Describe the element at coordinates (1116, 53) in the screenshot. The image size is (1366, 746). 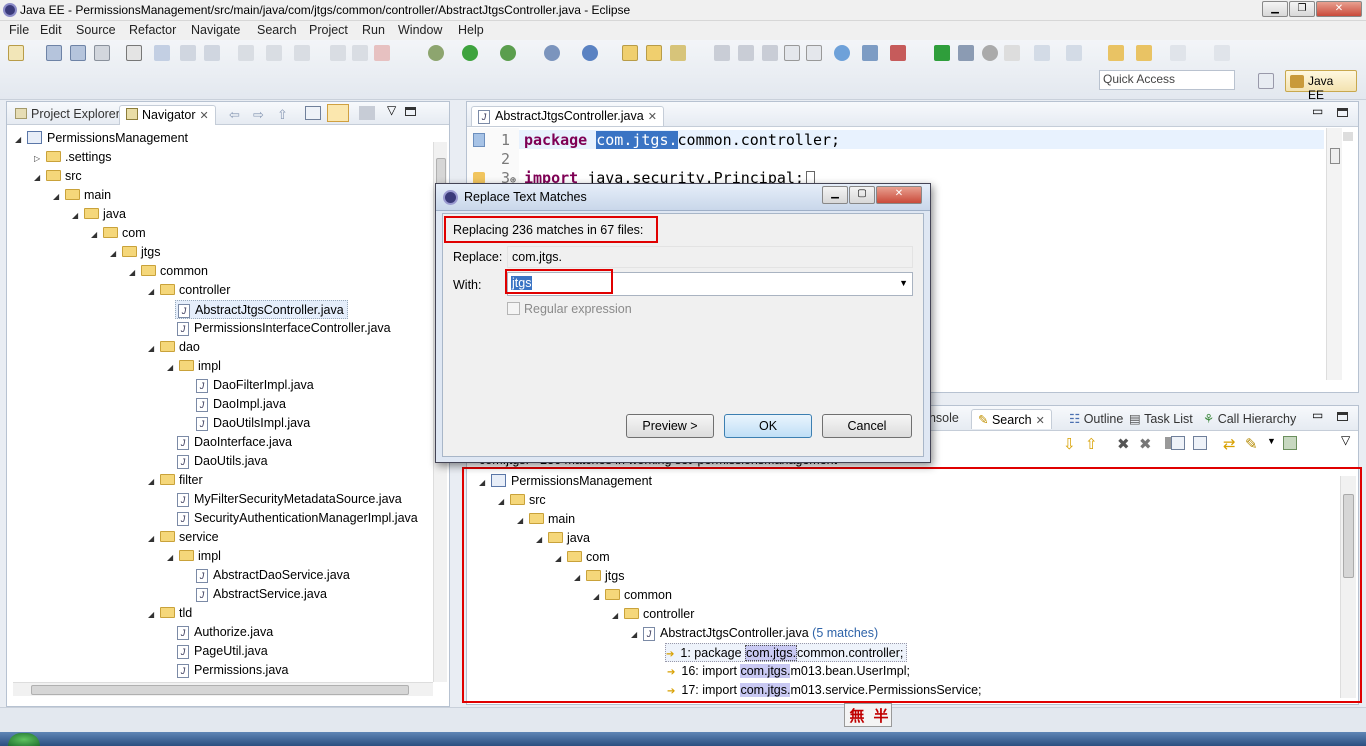
I see `back-icon` at that location.